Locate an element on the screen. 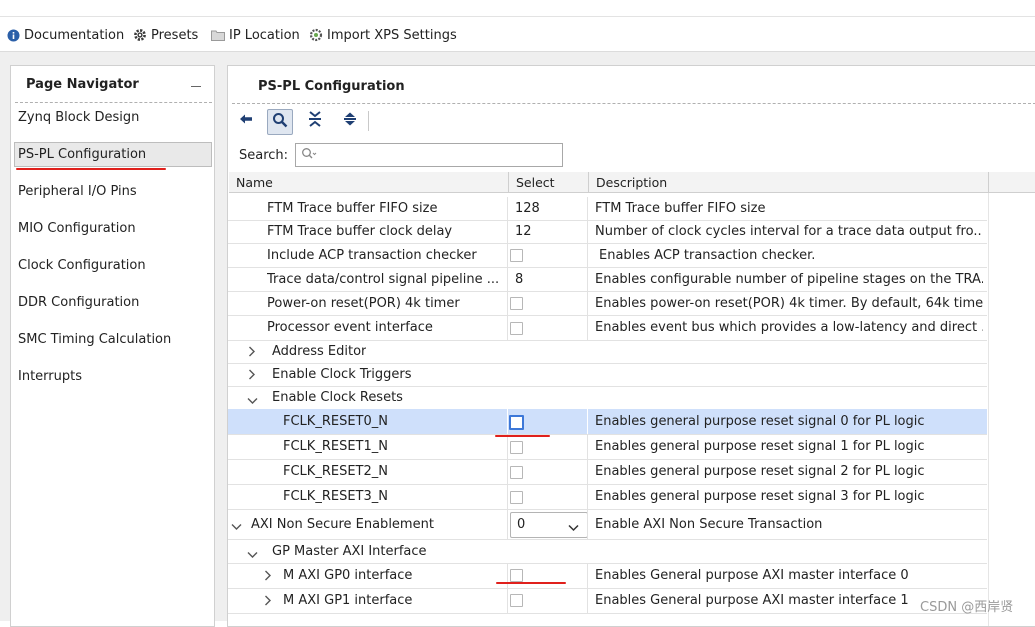  row-value: 12 is located at coordinates (523, 231).